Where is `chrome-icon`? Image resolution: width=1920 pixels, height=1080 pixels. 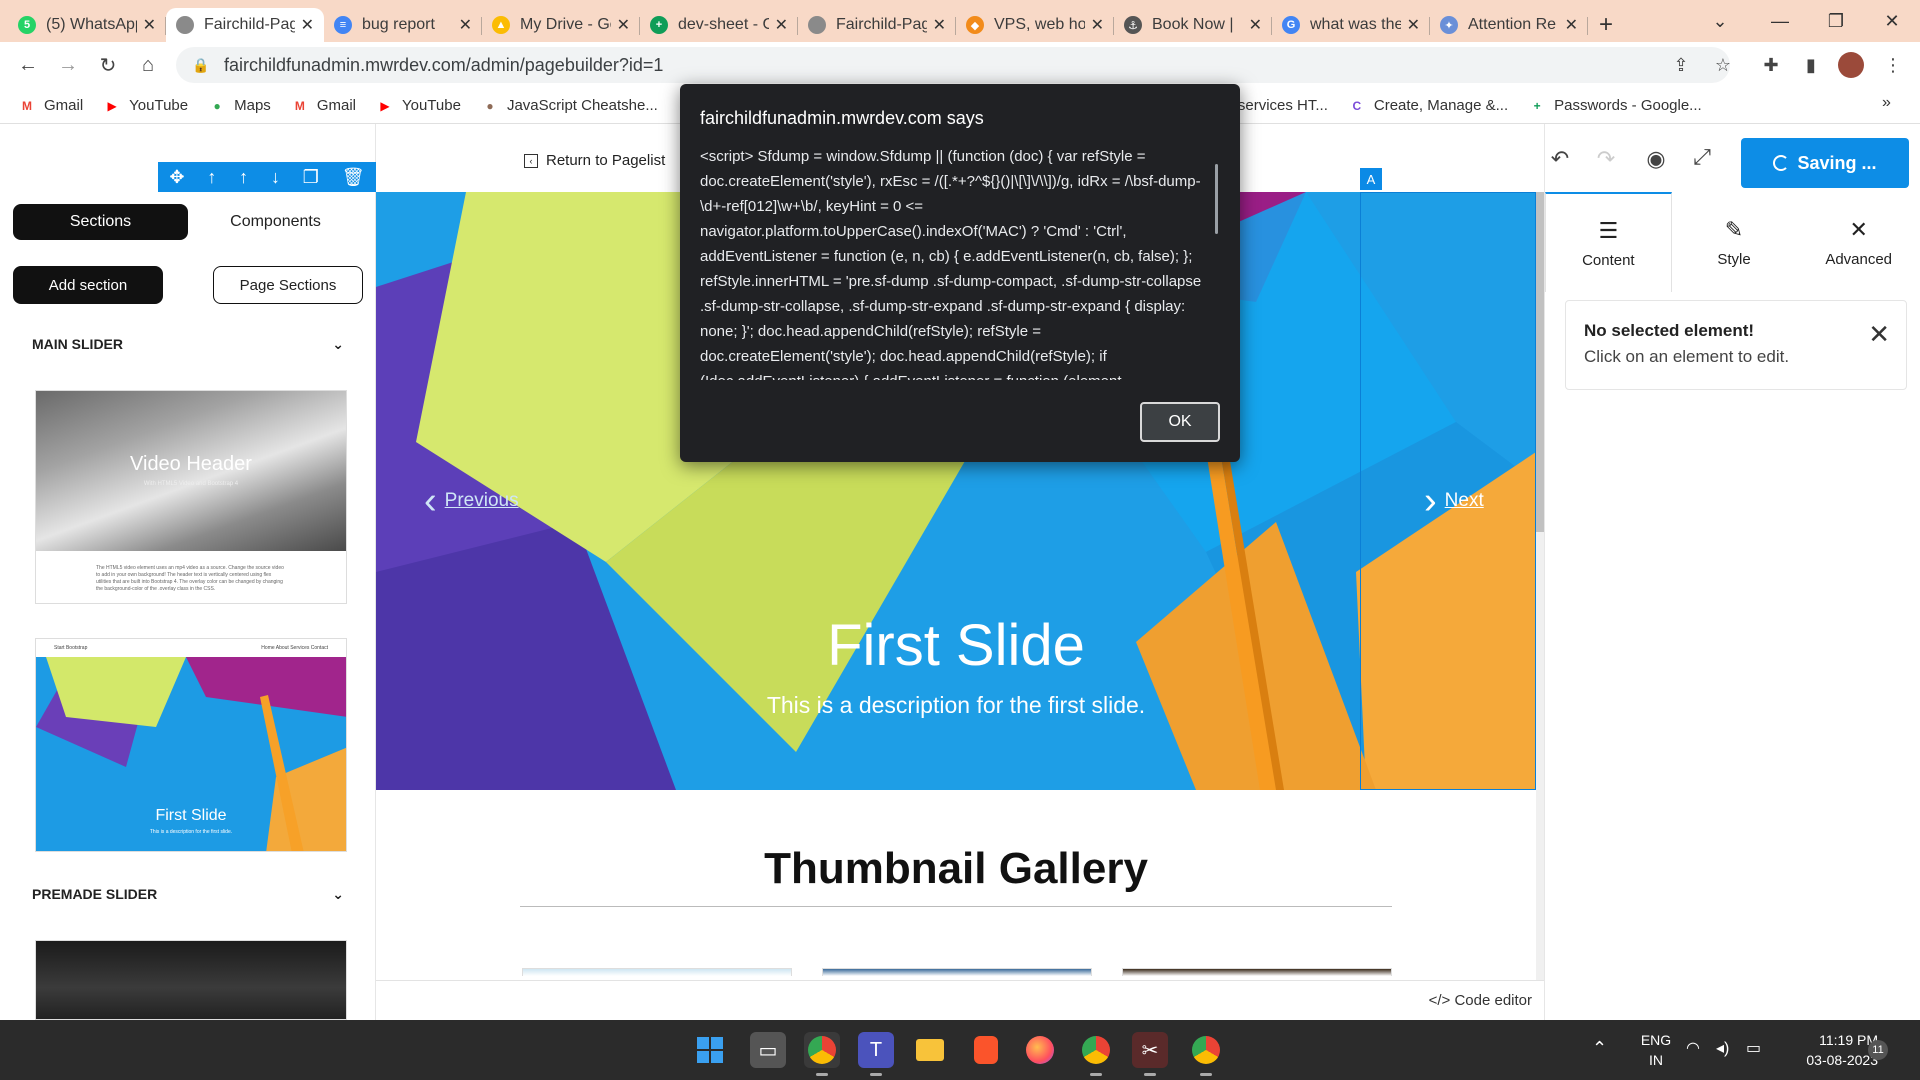 chrome-icon is located at coordinates (822, 1054).